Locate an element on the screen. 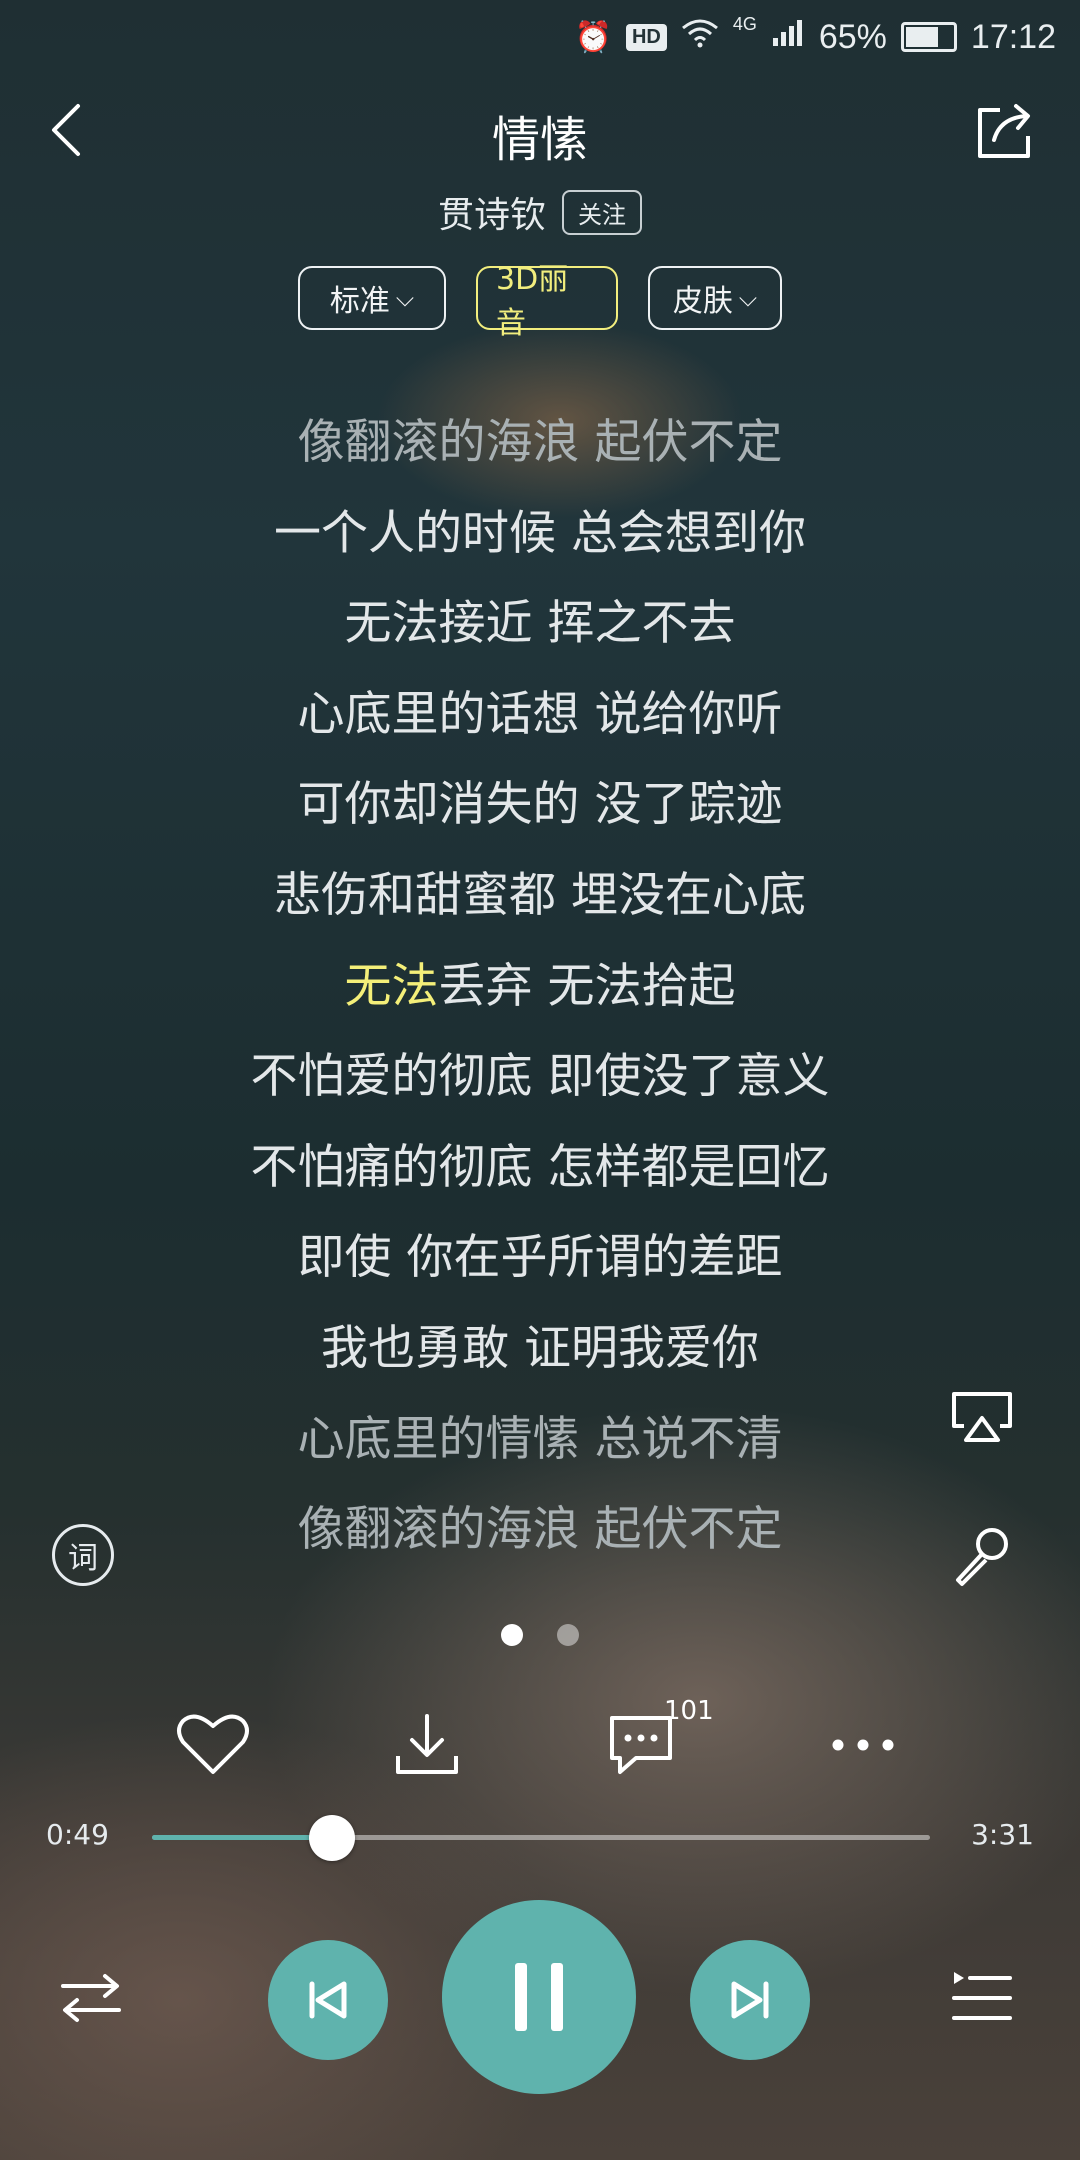  current-time: 0:49 is located at coordinates (77, 1834).